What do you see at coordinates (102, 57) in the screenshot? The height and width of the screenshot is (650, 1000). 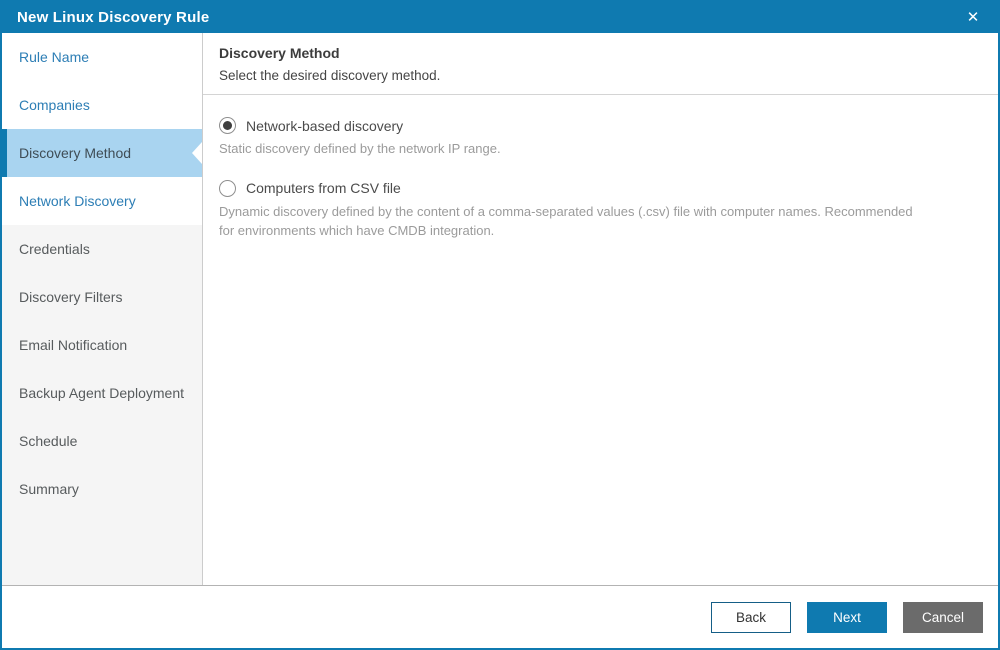 I see `sidebar-item-rule-name: Rule Name` at bounding box center [102, 57].